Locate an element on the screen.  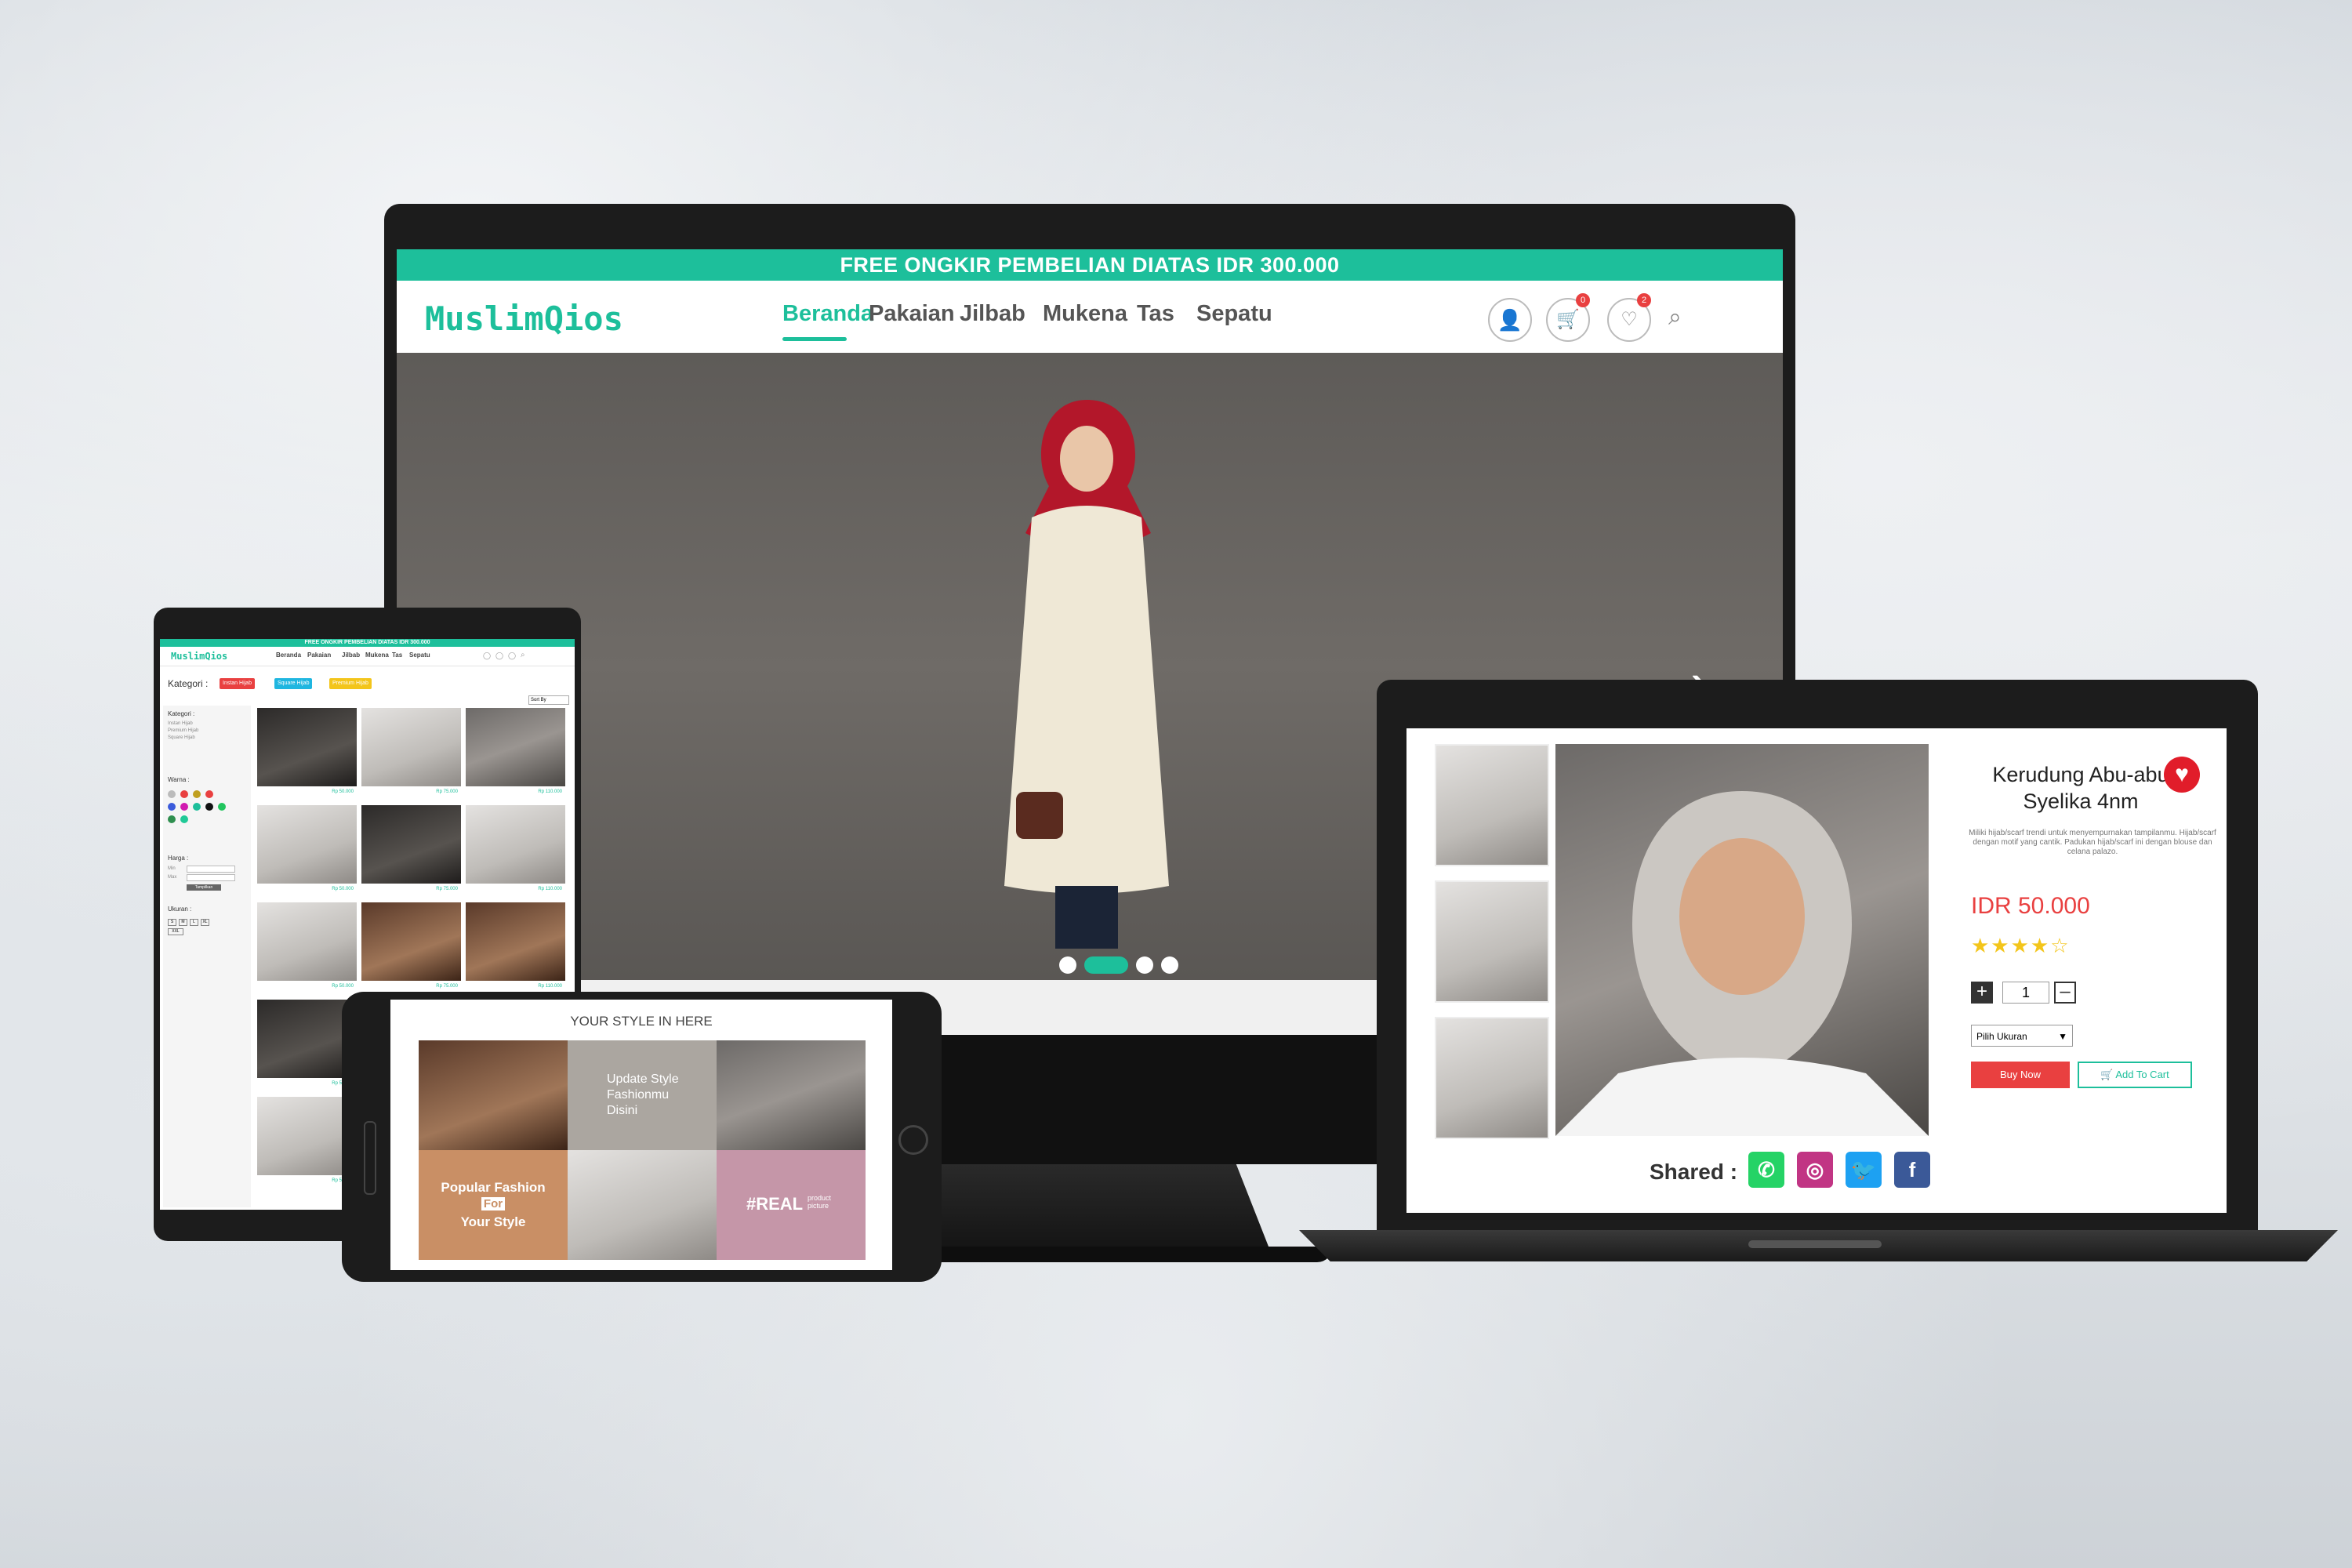
product-model-image is located at coordinates (1742, 963).